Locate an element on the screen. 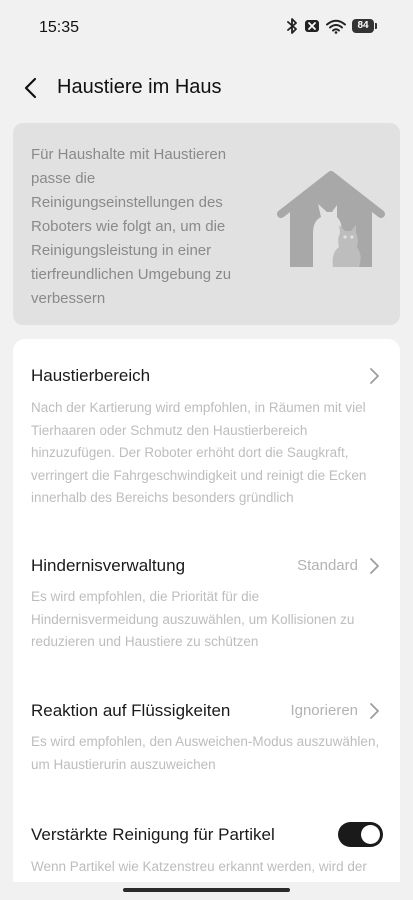 Image resolution: width=413 pixels, height=900 pixels. no-sim-icon is located at coordinates (312, 26).